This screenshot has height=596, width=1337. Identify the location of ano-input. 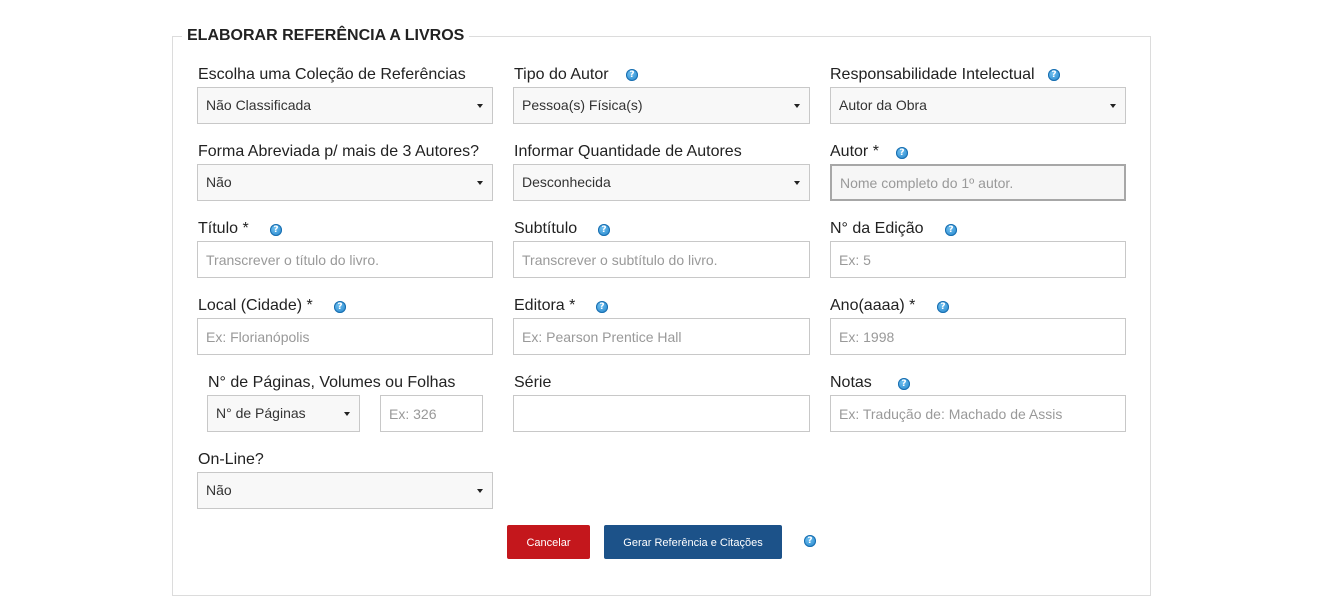
(978, 336).